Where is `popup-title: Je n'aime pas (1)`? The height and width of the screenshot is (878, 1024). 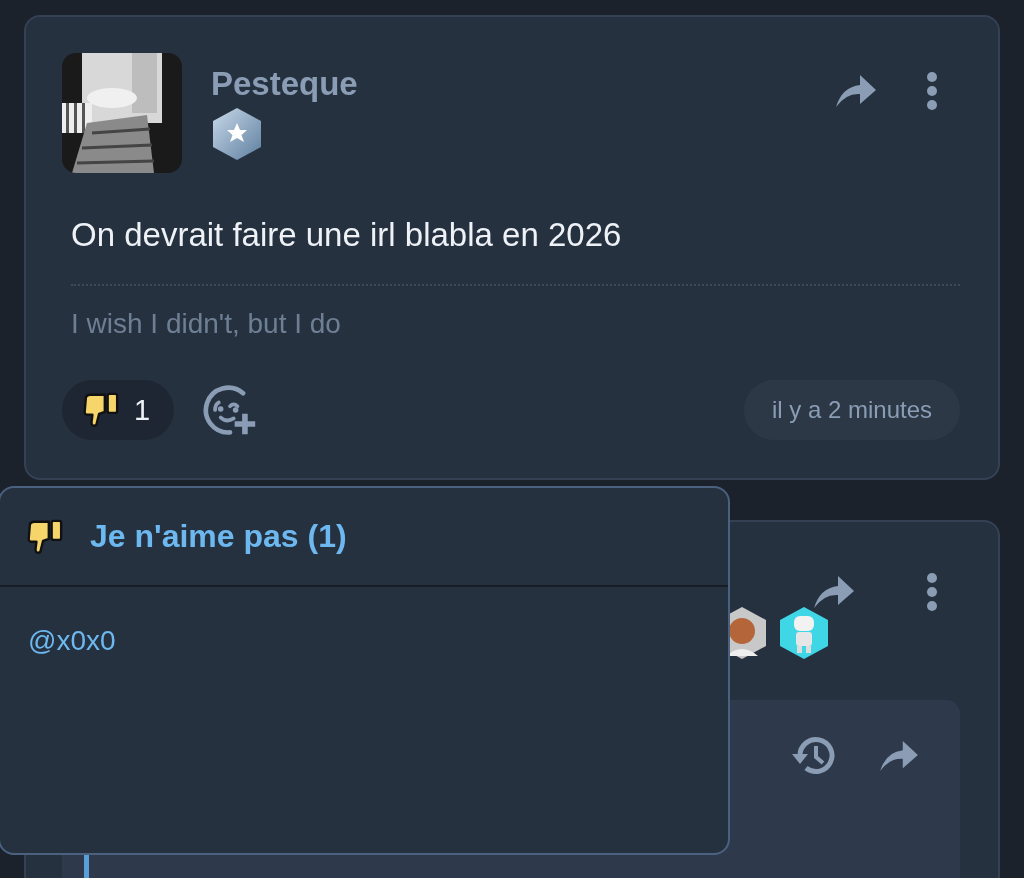
popup-title: Je n'aime pas (1) is located at coordinates (218, 536).